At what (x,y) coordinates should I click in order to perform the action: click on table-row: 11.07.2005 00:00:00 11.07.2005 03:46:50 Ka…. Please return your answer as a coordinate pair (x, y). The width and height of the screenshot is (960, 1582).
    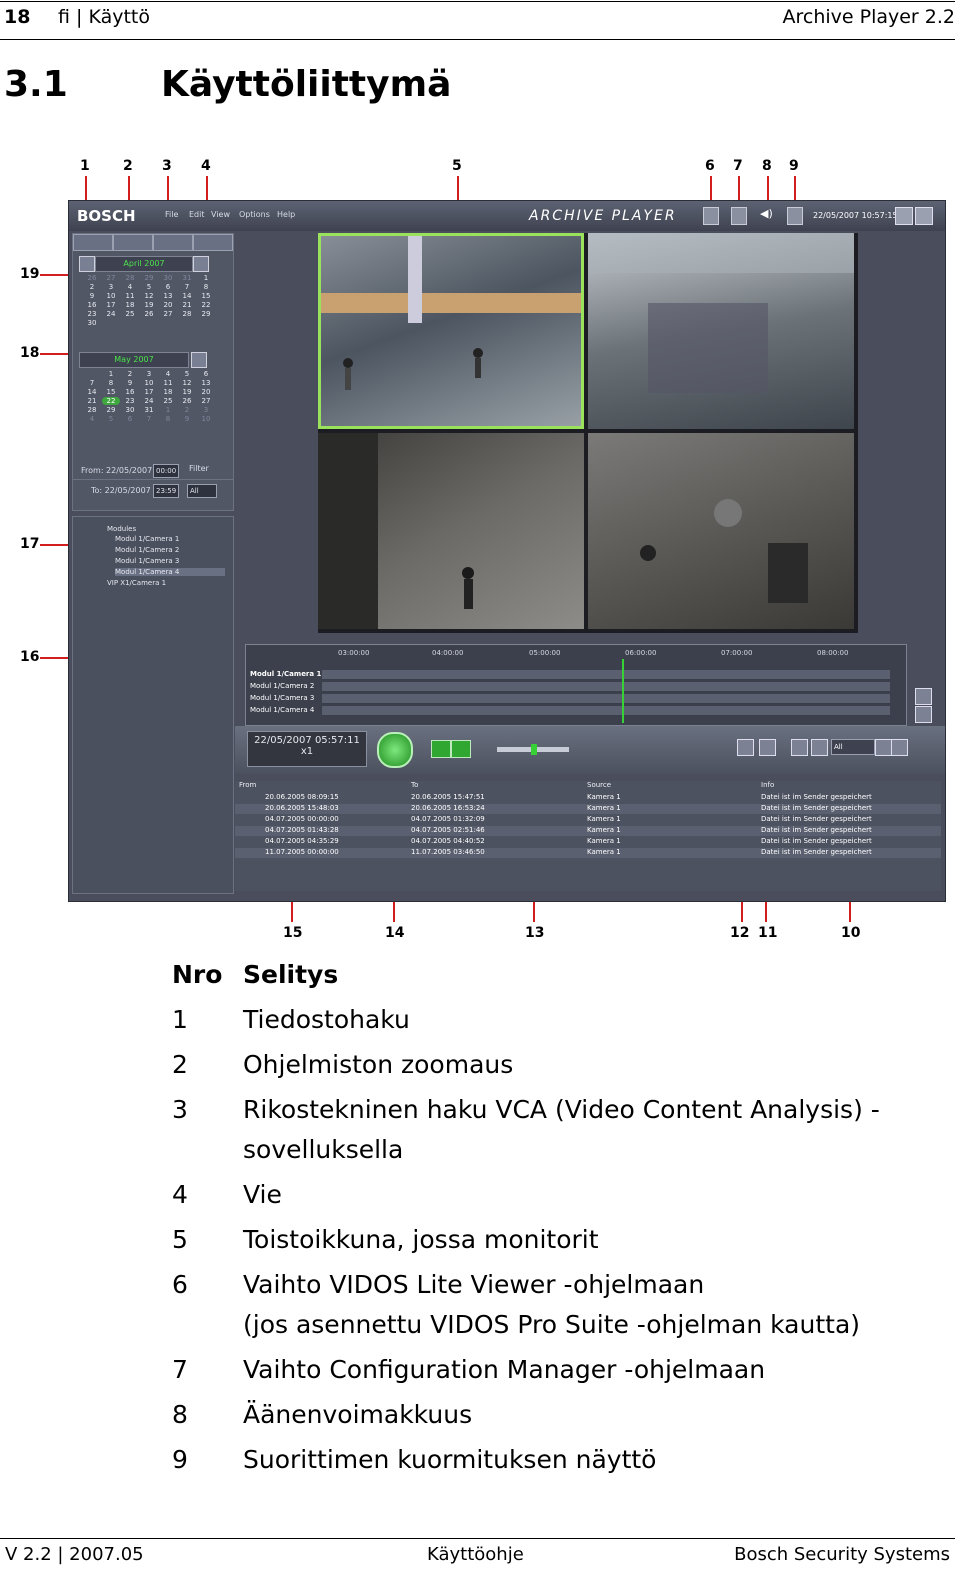
    Looking at the image, I should click on (588, 853).